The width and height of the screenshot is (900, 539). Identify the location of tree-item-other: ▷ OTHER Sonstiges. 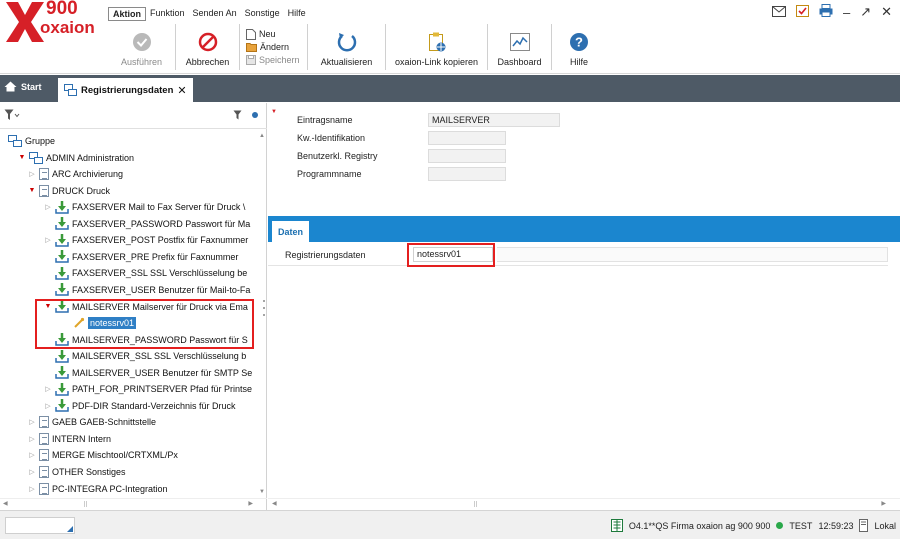
(77, 472).